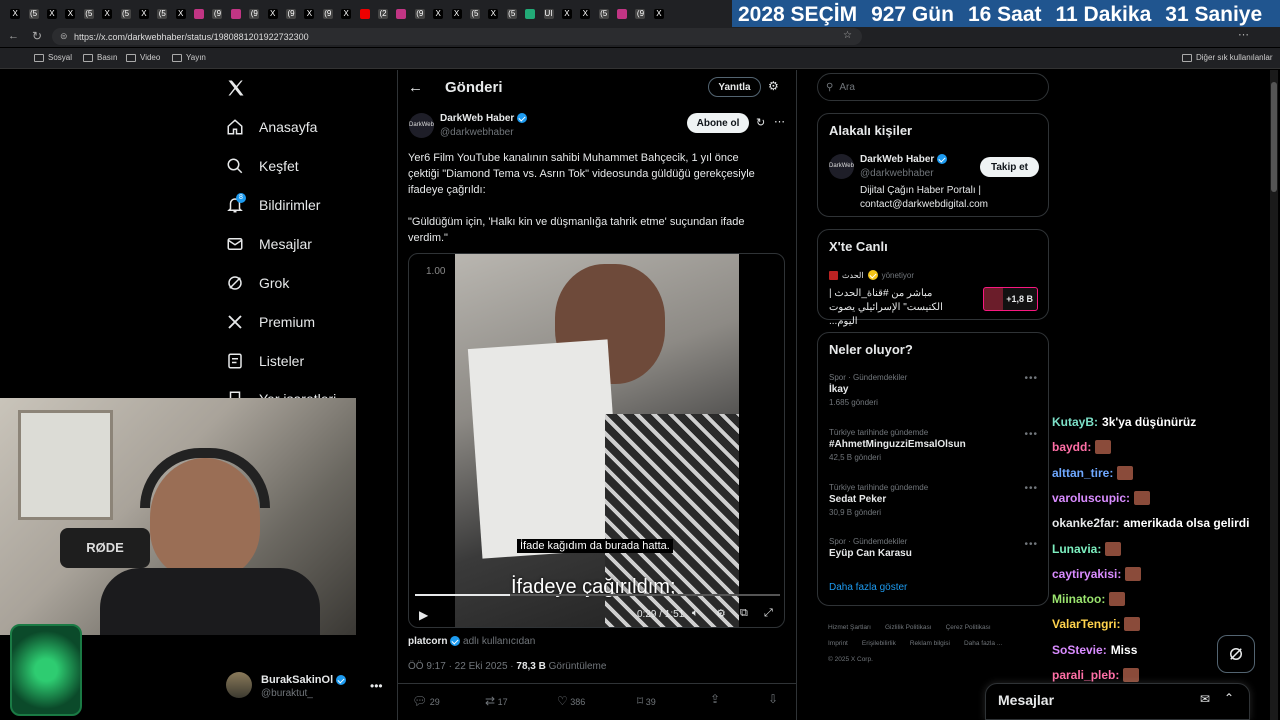  What do you see at coordinates (744, 613) in the screenshot?
I see `pip-icon: ⧉` at bounding box center [744, 613].